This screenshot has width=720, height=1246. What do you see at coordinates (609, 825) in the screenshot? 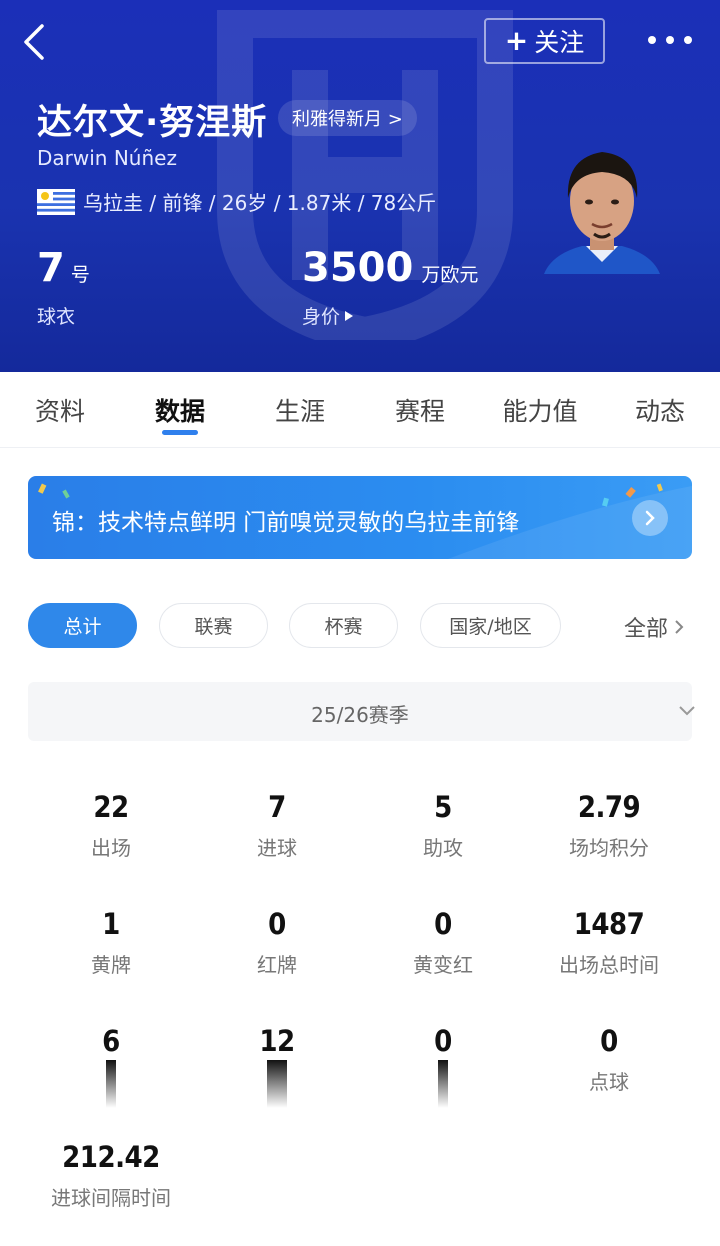
I see `stat-points-per-game: 2.79 场均积分` at bounding box center [609, 825].